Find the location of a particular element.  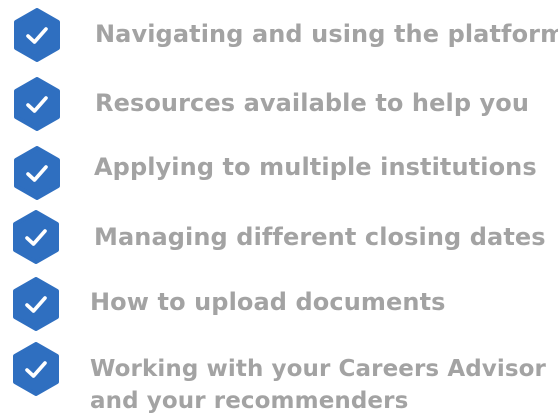

item-label: Resources available to help you is located at coordinates (312, 103).